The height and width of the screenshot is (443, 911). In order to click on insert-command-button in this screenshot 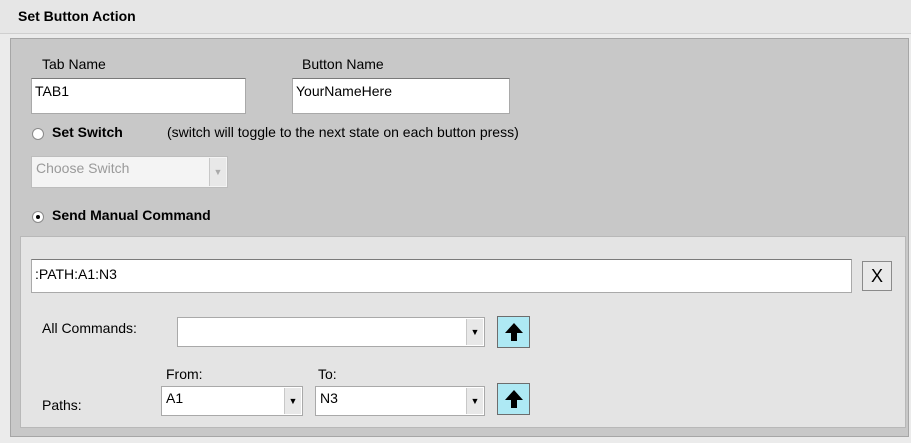, I will do `click(513, 332)`.